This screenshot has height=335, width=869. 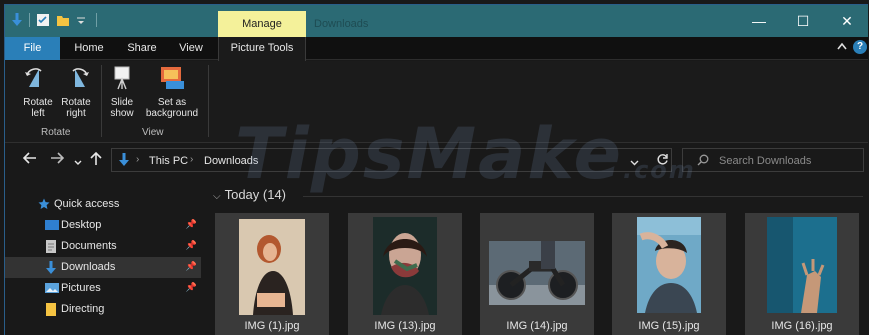 What do you see at coordinates (76, 92) in the screenshot?
I see `rotate-right-button: Rotate right` at bounding box center [76, 92].